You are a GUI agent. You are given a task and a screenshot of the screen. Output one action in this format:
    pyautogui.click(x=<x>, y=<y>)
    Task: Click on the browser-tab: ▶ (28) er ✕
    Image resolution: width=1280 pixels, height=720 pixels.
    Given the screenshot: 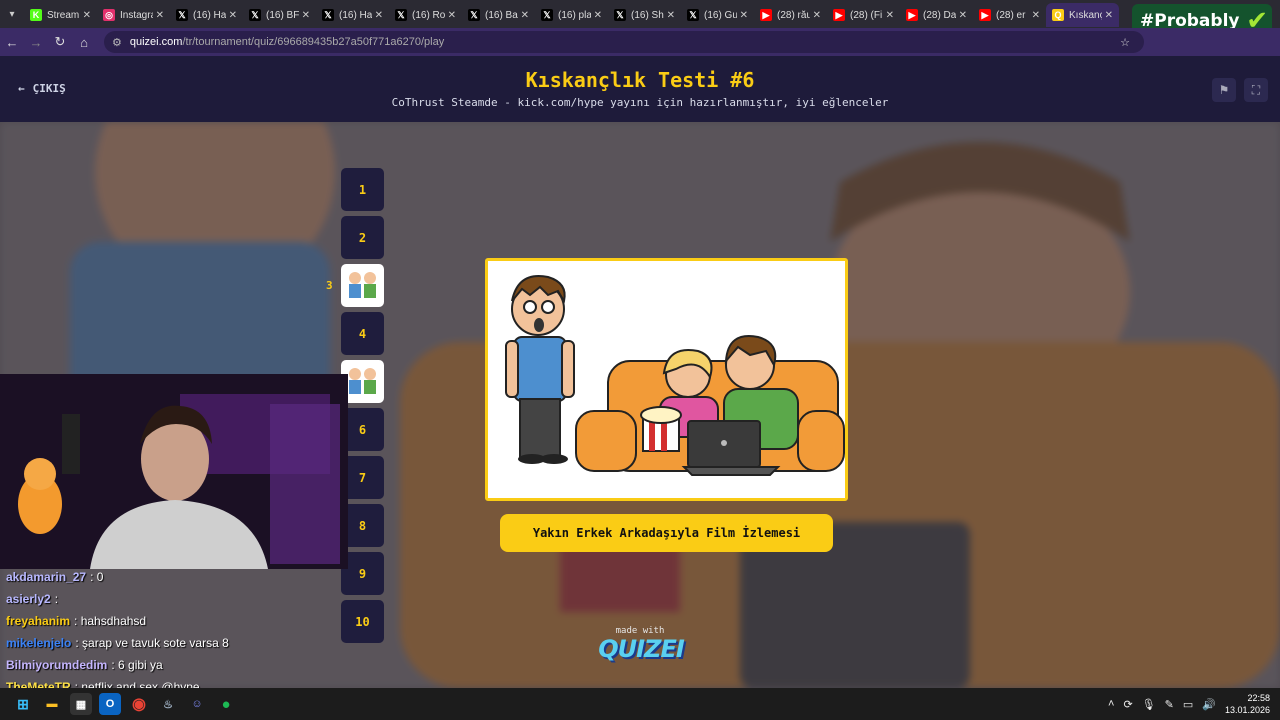 What is the action you would take?
    pyautogui.click(x=1009, y=15)
    